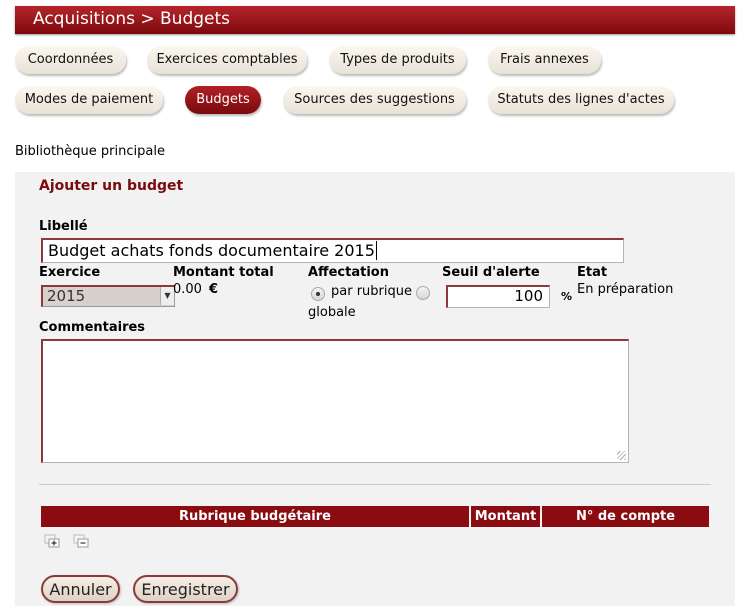 The width and height of the screenshot is (751, 606). Describe the element at coordinates (374, 100) in the screenshot. I see `tab-sources-des-suggestions: Sources des suggestions` at that location.